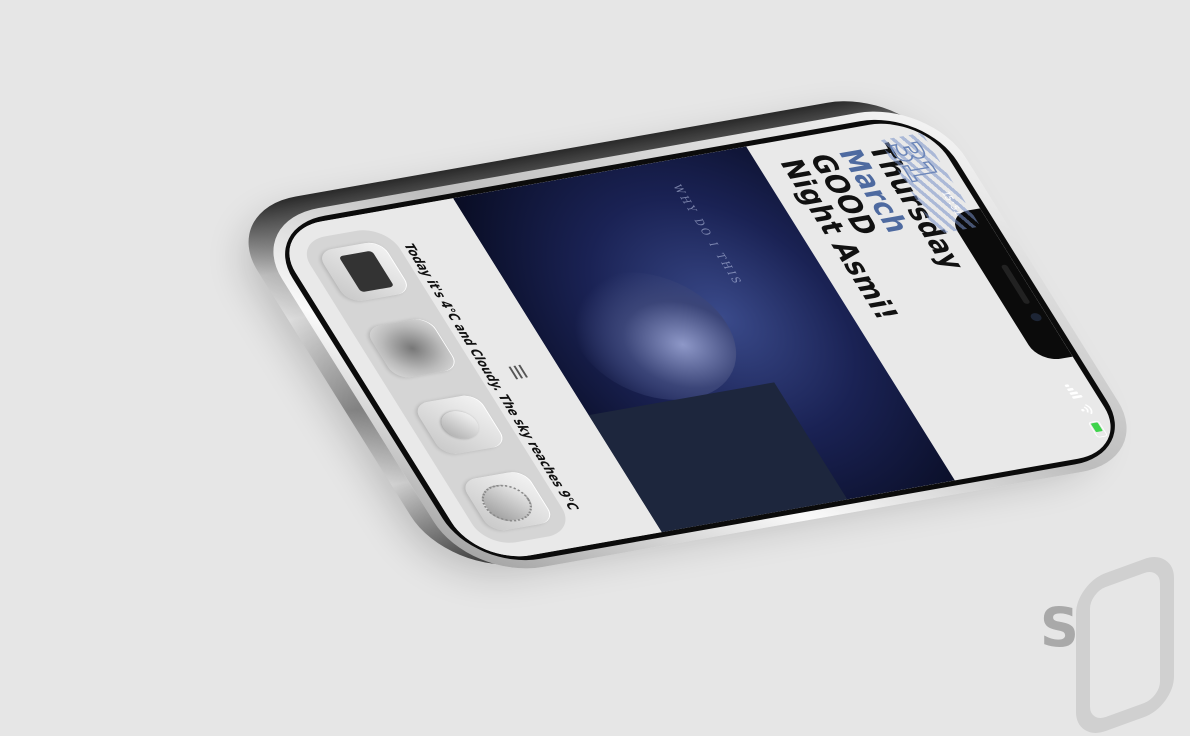 The height and width of the screenshot is (736, 1190). I want to click on menu-icon, so click(517, 372).